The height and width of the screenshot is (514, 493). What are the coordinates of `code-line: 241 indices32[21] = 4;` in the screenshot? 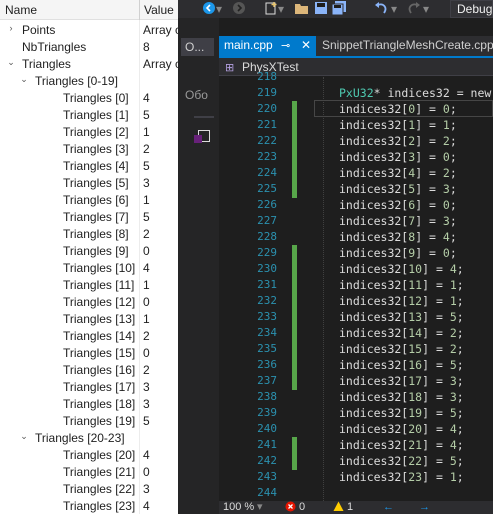 It's located at (356, 445).